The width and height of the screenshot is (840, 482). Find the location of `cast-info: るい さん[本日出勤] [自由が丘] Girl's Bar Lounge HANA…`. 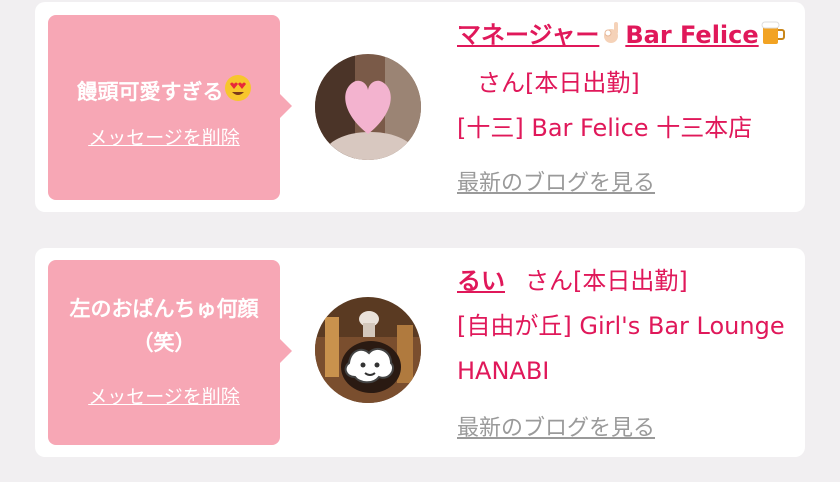

cast-info: るい さん[本日出勤] [自由が丘] Girl's Bar Lounge HANA… is located at coordinates (624, 326).